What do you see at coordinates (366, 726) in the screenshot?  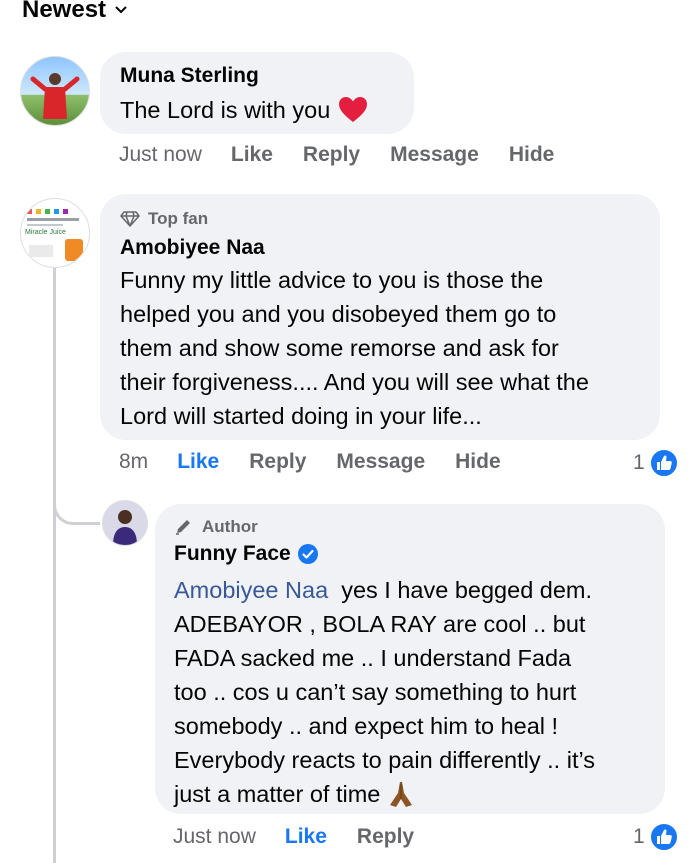 I see `comment-text-line: somebody .. and expect him to heal !` at bounding box center [366, 726].